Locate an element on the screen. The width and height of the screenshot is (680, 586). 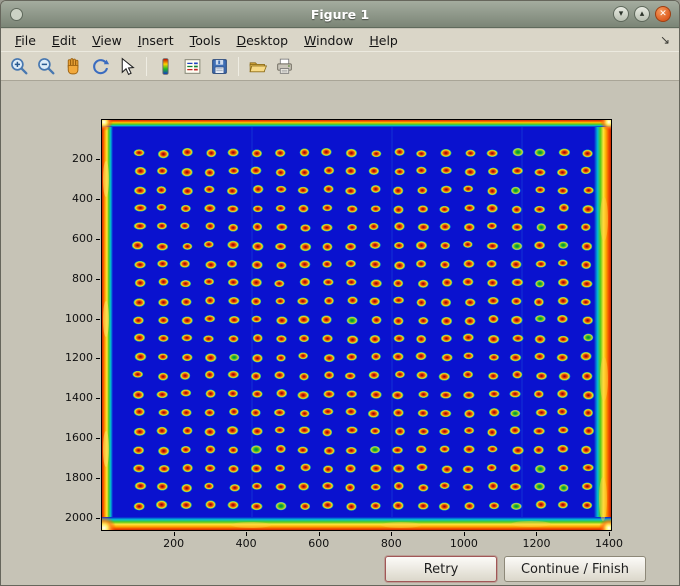
y-tick-label: 1400 is located at coordinates (79, 398).